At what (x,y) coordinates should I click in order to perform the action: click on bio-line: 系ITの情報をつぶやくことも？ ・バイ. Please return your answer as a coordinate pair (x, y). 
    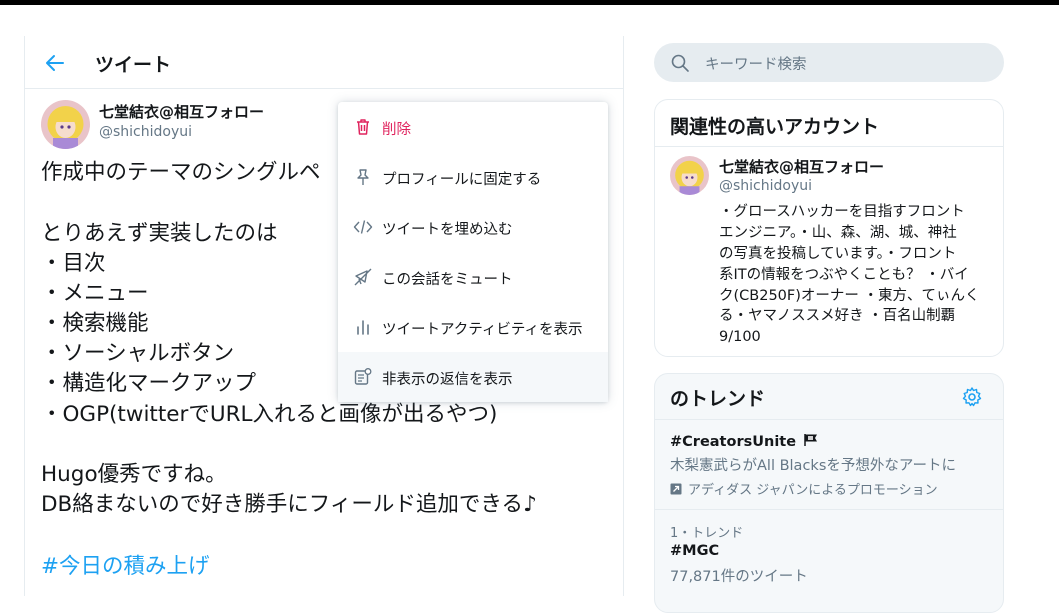
    Looking at the image, I should click on (844, 275).